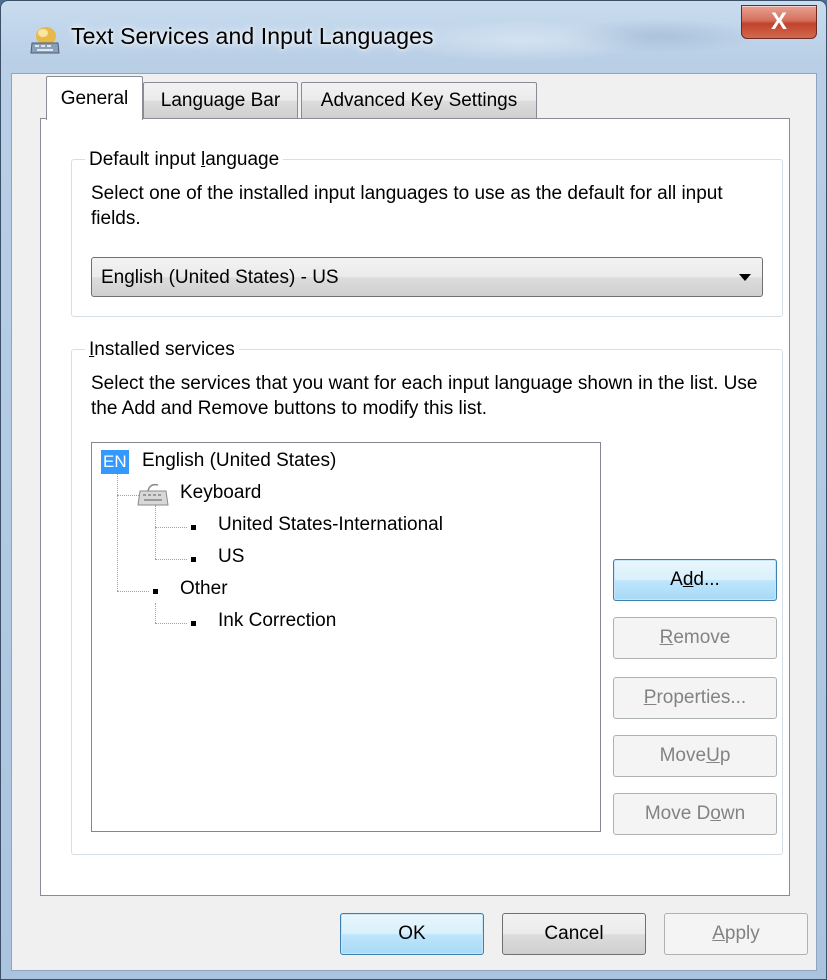 This screenshot has height=980, width=827. I want to click on tab-language-bar: Language Bar, so click(220, 100).